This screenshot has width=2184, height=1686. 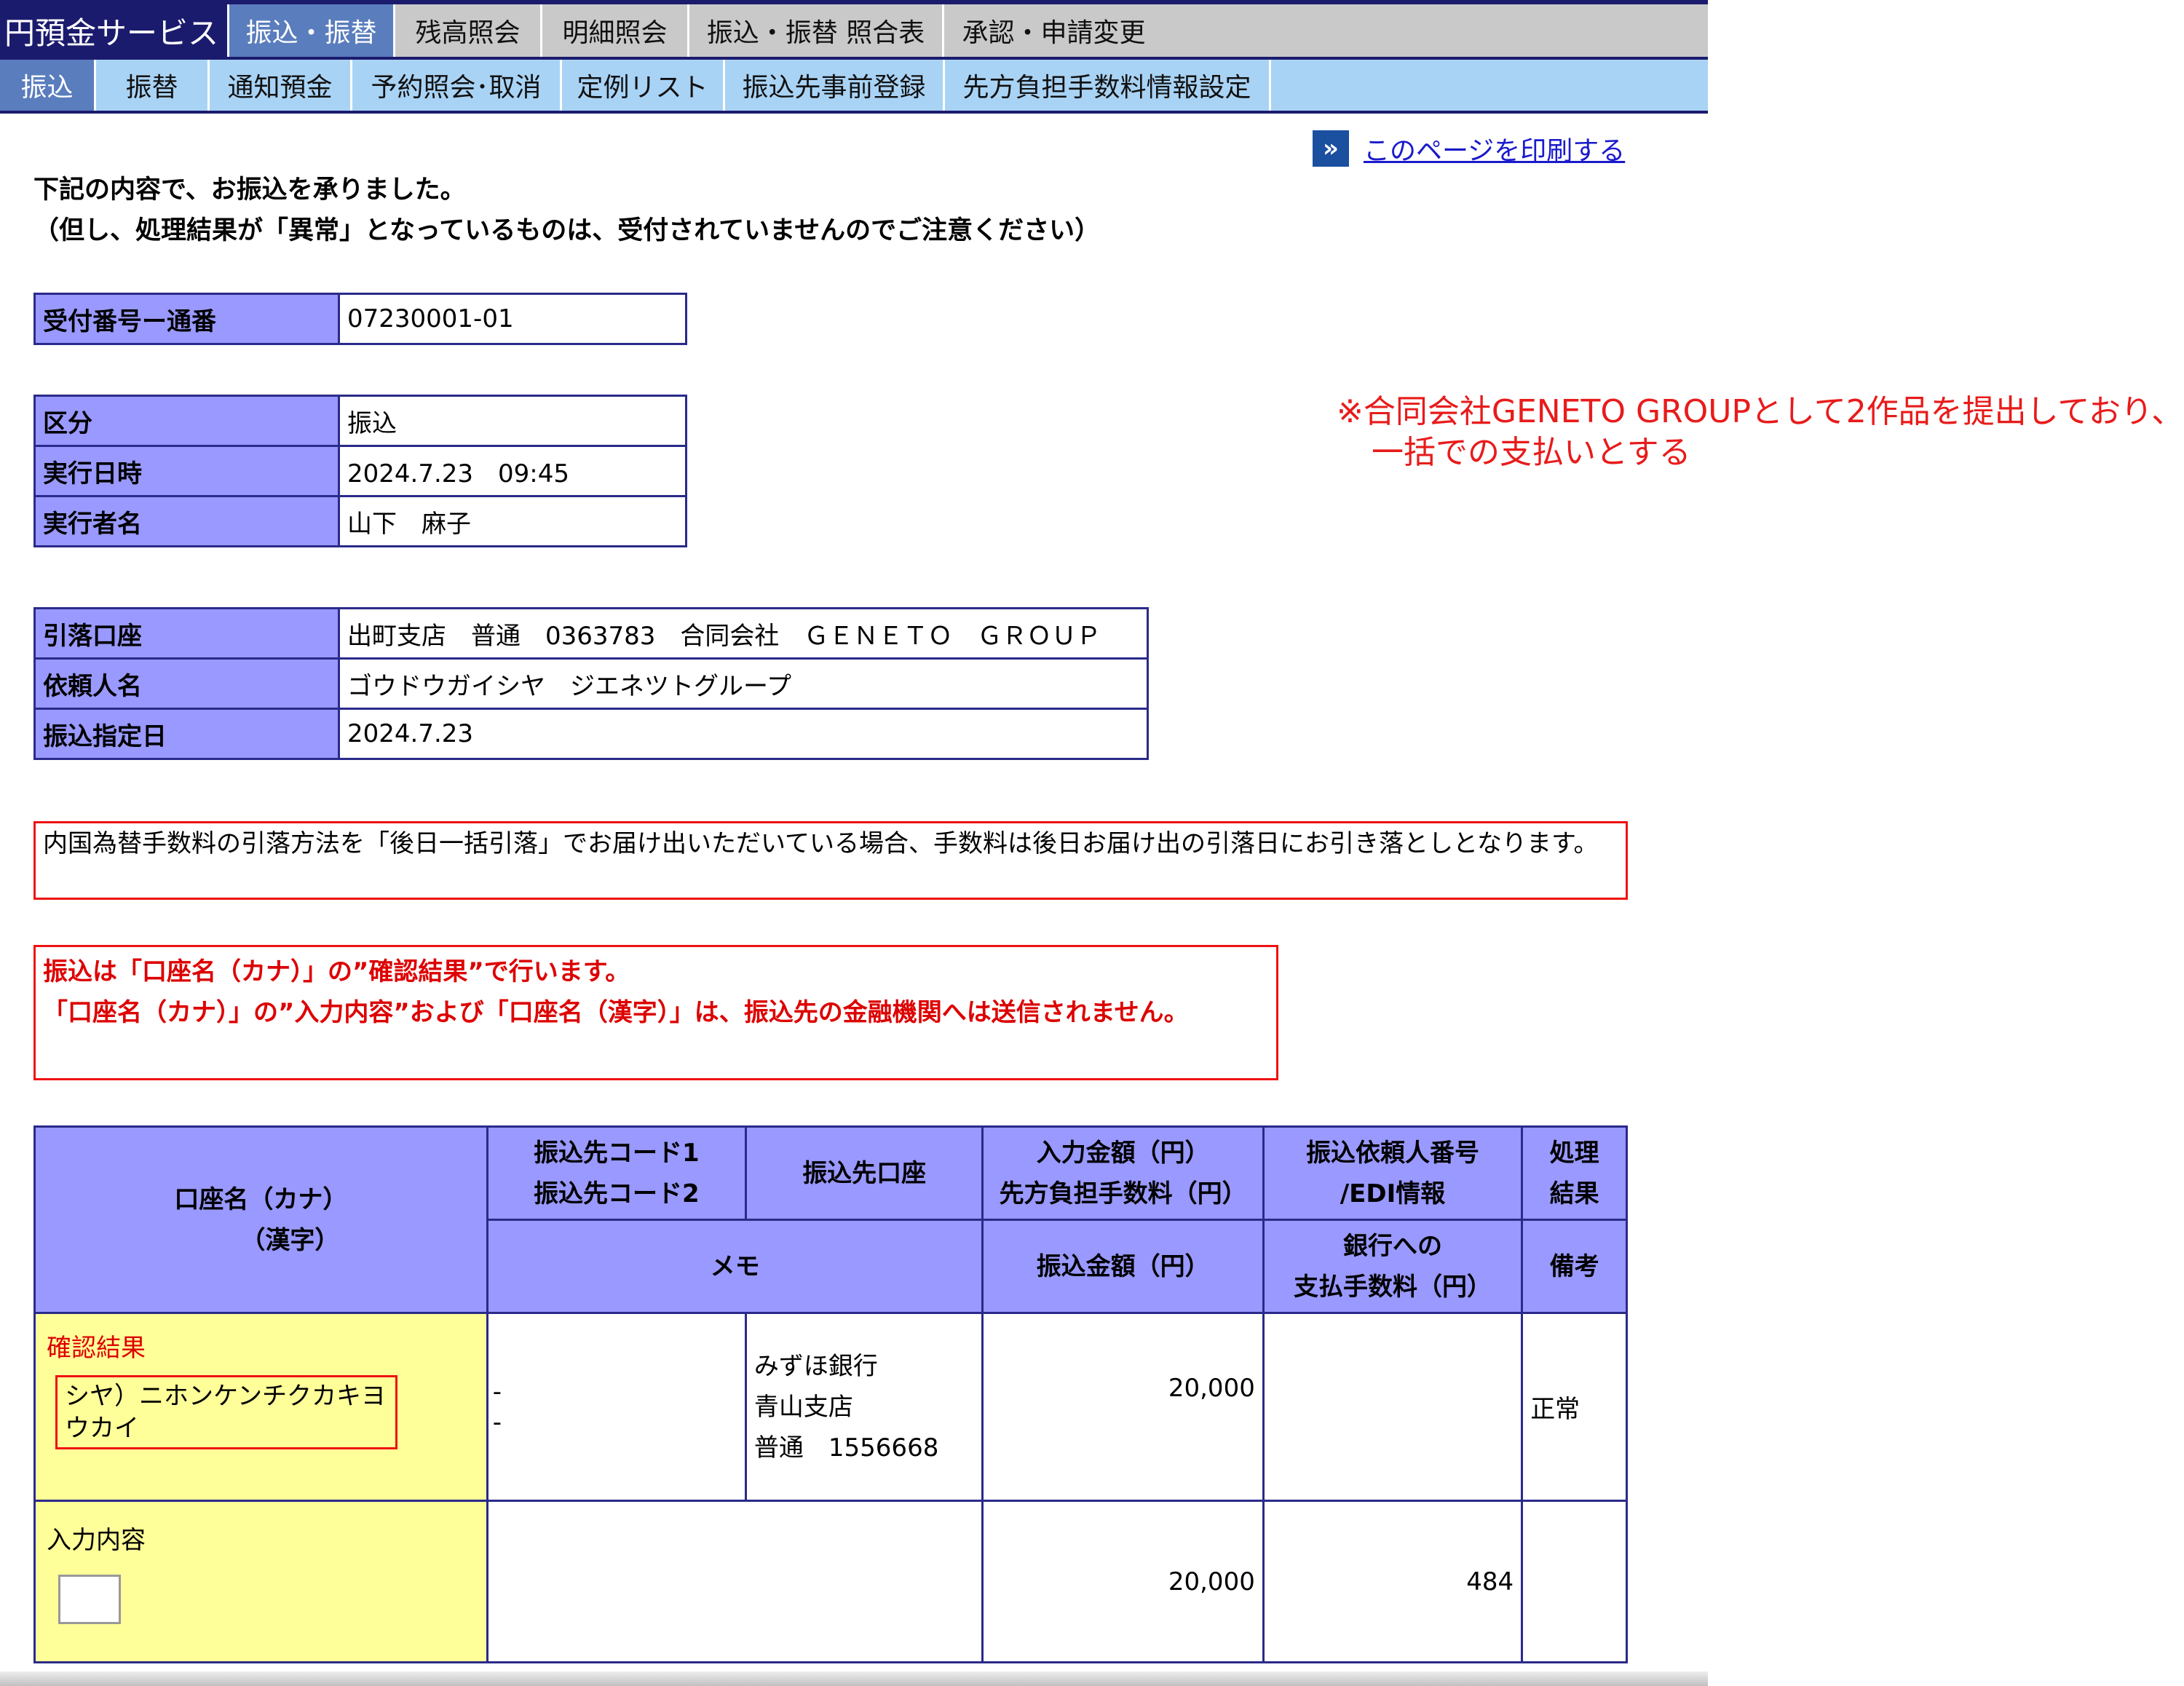 What do you see at coordinates (260, 1581) in the screenshot?
I see `input-content-cell: 入力内容` at bounding box center [260, 1581].